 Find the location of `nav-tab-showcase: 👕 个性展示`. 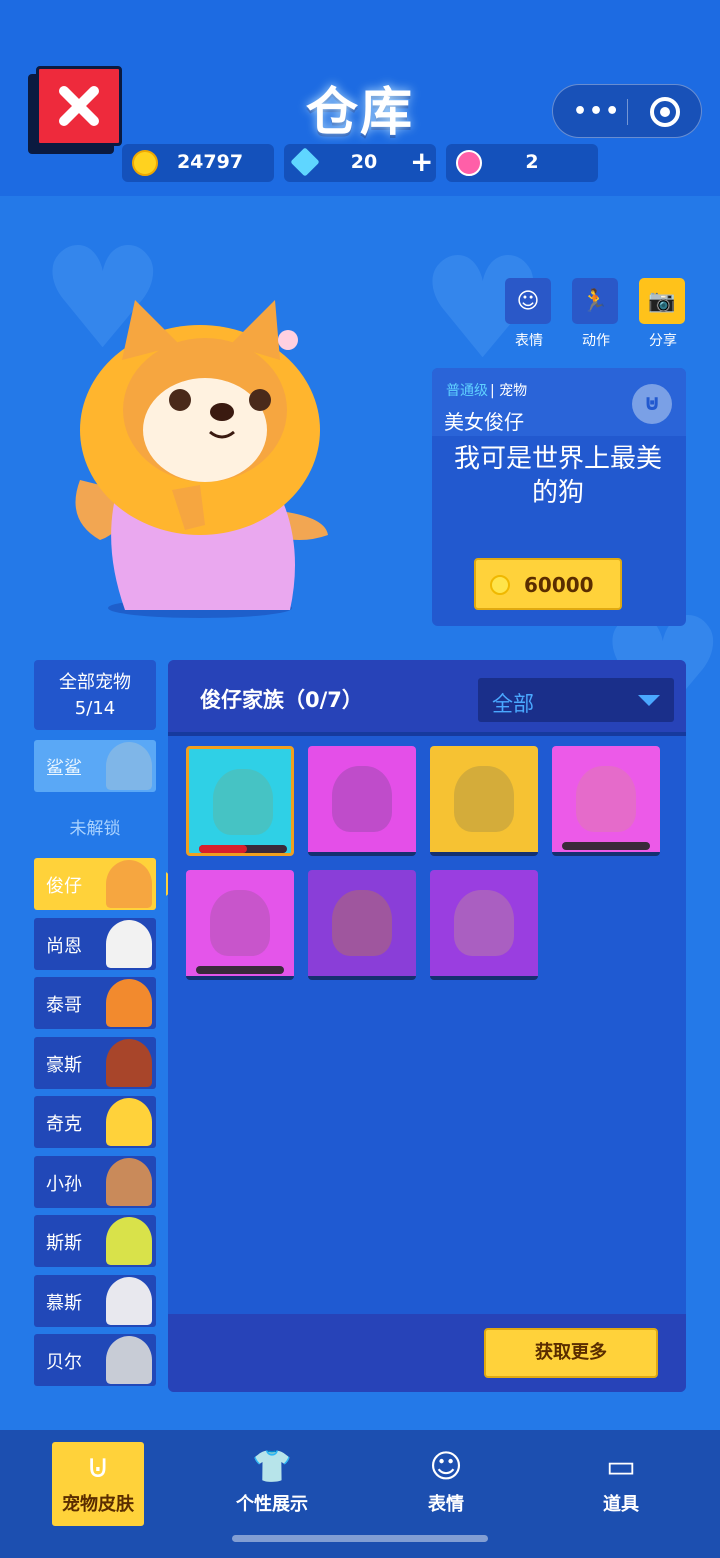

nav-tab-showcase: 👕 个性展示 is located at coordinates (272, 1484).